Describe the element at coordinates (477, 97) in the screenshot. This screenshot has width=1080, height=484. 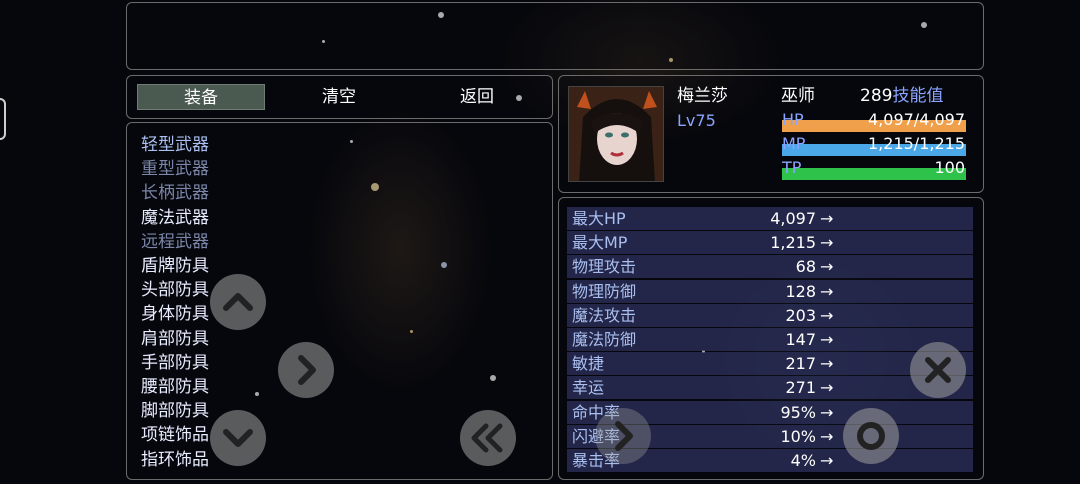
I see `back-command: 返回` at that location.